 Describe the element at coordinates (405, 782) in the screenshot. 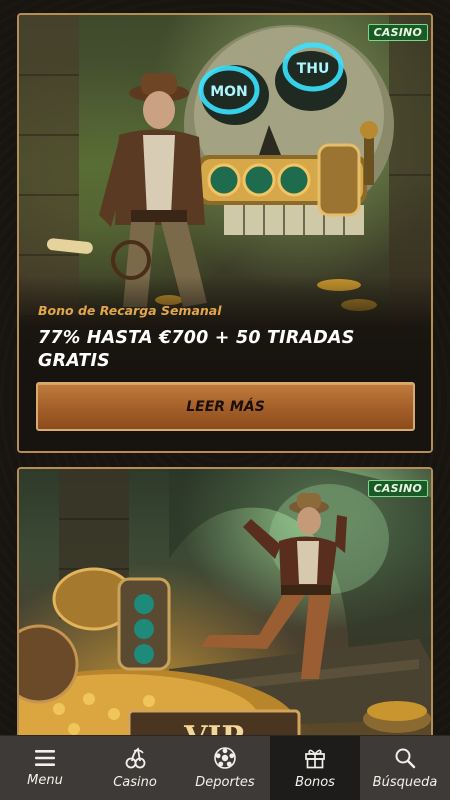

I see `nav-label-search: Búsqueda` at that location.